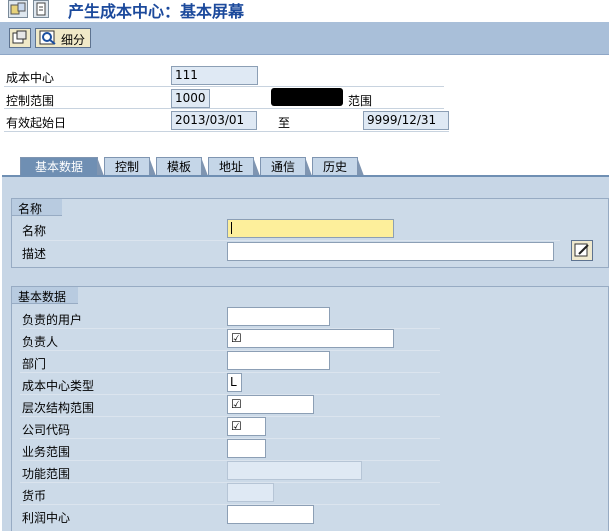 The width and height of the screenshot is (609, 531). Describe the element at coordinates (390, 251) in the screenshot. I see `description-input` at that location.